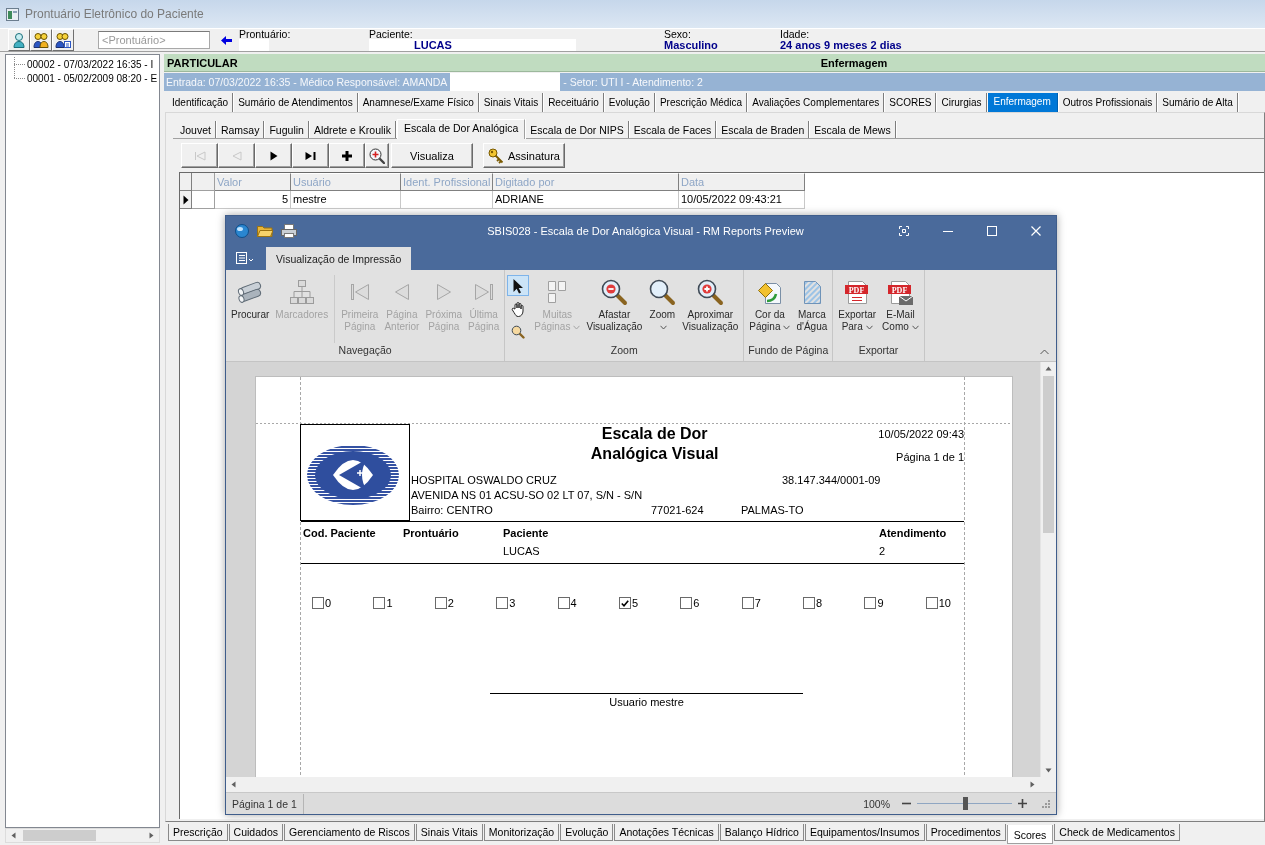  I want to click on zoom-in-icon, so click(377, 155).